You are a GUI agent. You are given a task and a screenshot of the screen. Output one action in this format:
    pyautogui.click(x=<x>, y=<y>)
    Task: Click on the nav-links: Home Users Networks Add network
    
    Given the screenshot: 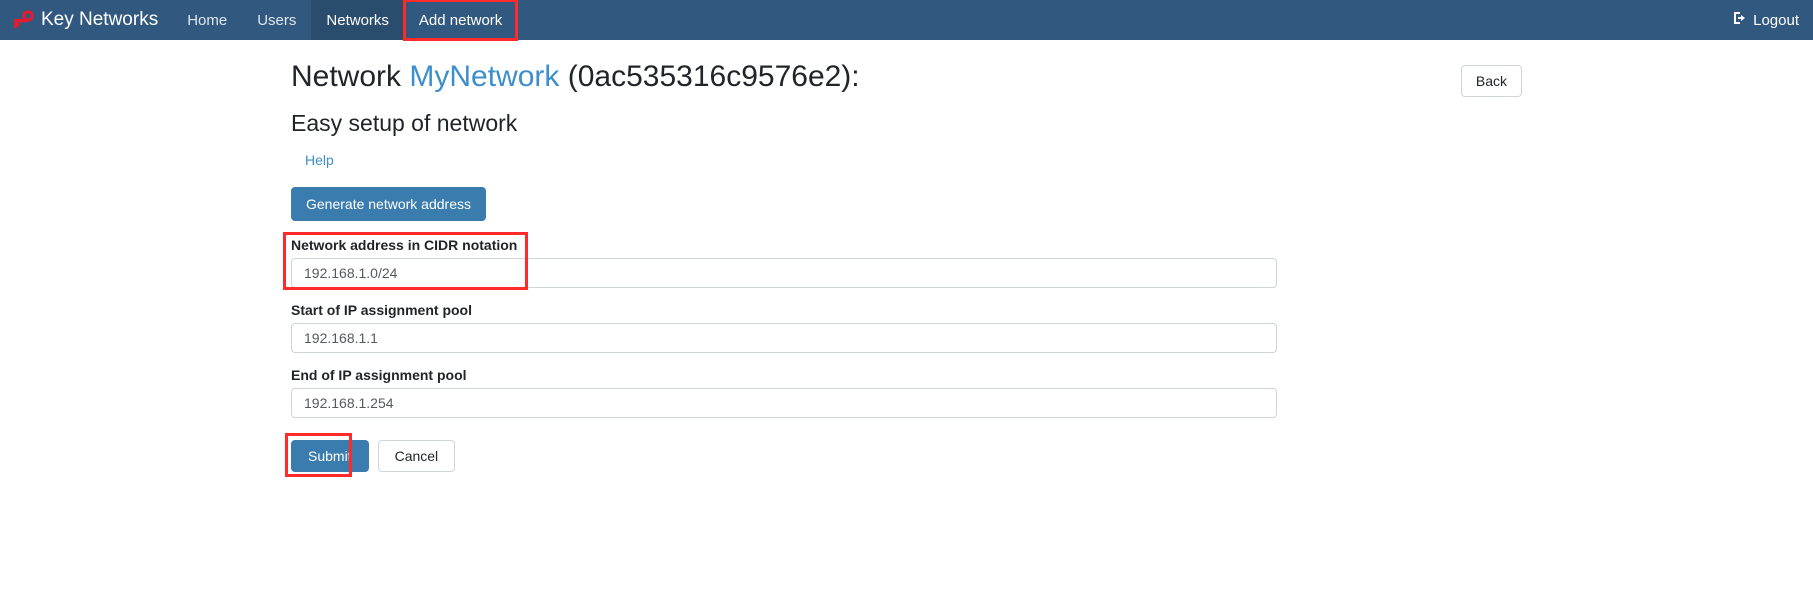 What is the action you would take?
    pyautogui.click(x=345, y=20)
    